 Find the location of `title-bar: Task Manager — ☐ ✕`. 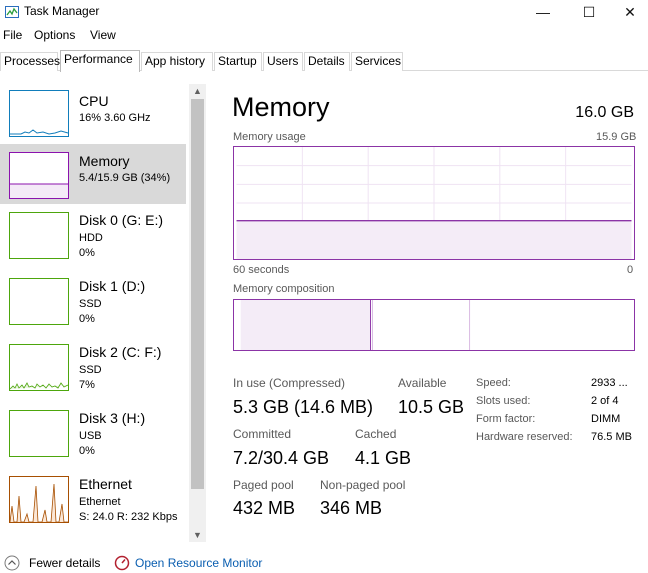

title-bar: Task Manager — ☐ ✕ is located at coordinates (324, 13).